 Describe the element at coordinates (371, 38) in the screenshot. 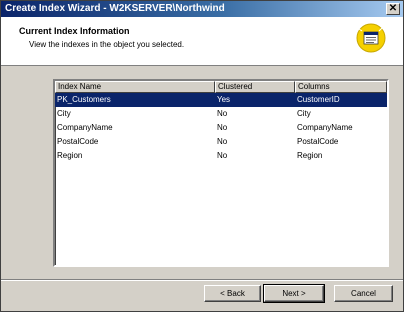

I see `wizard-index-icon` at that location.